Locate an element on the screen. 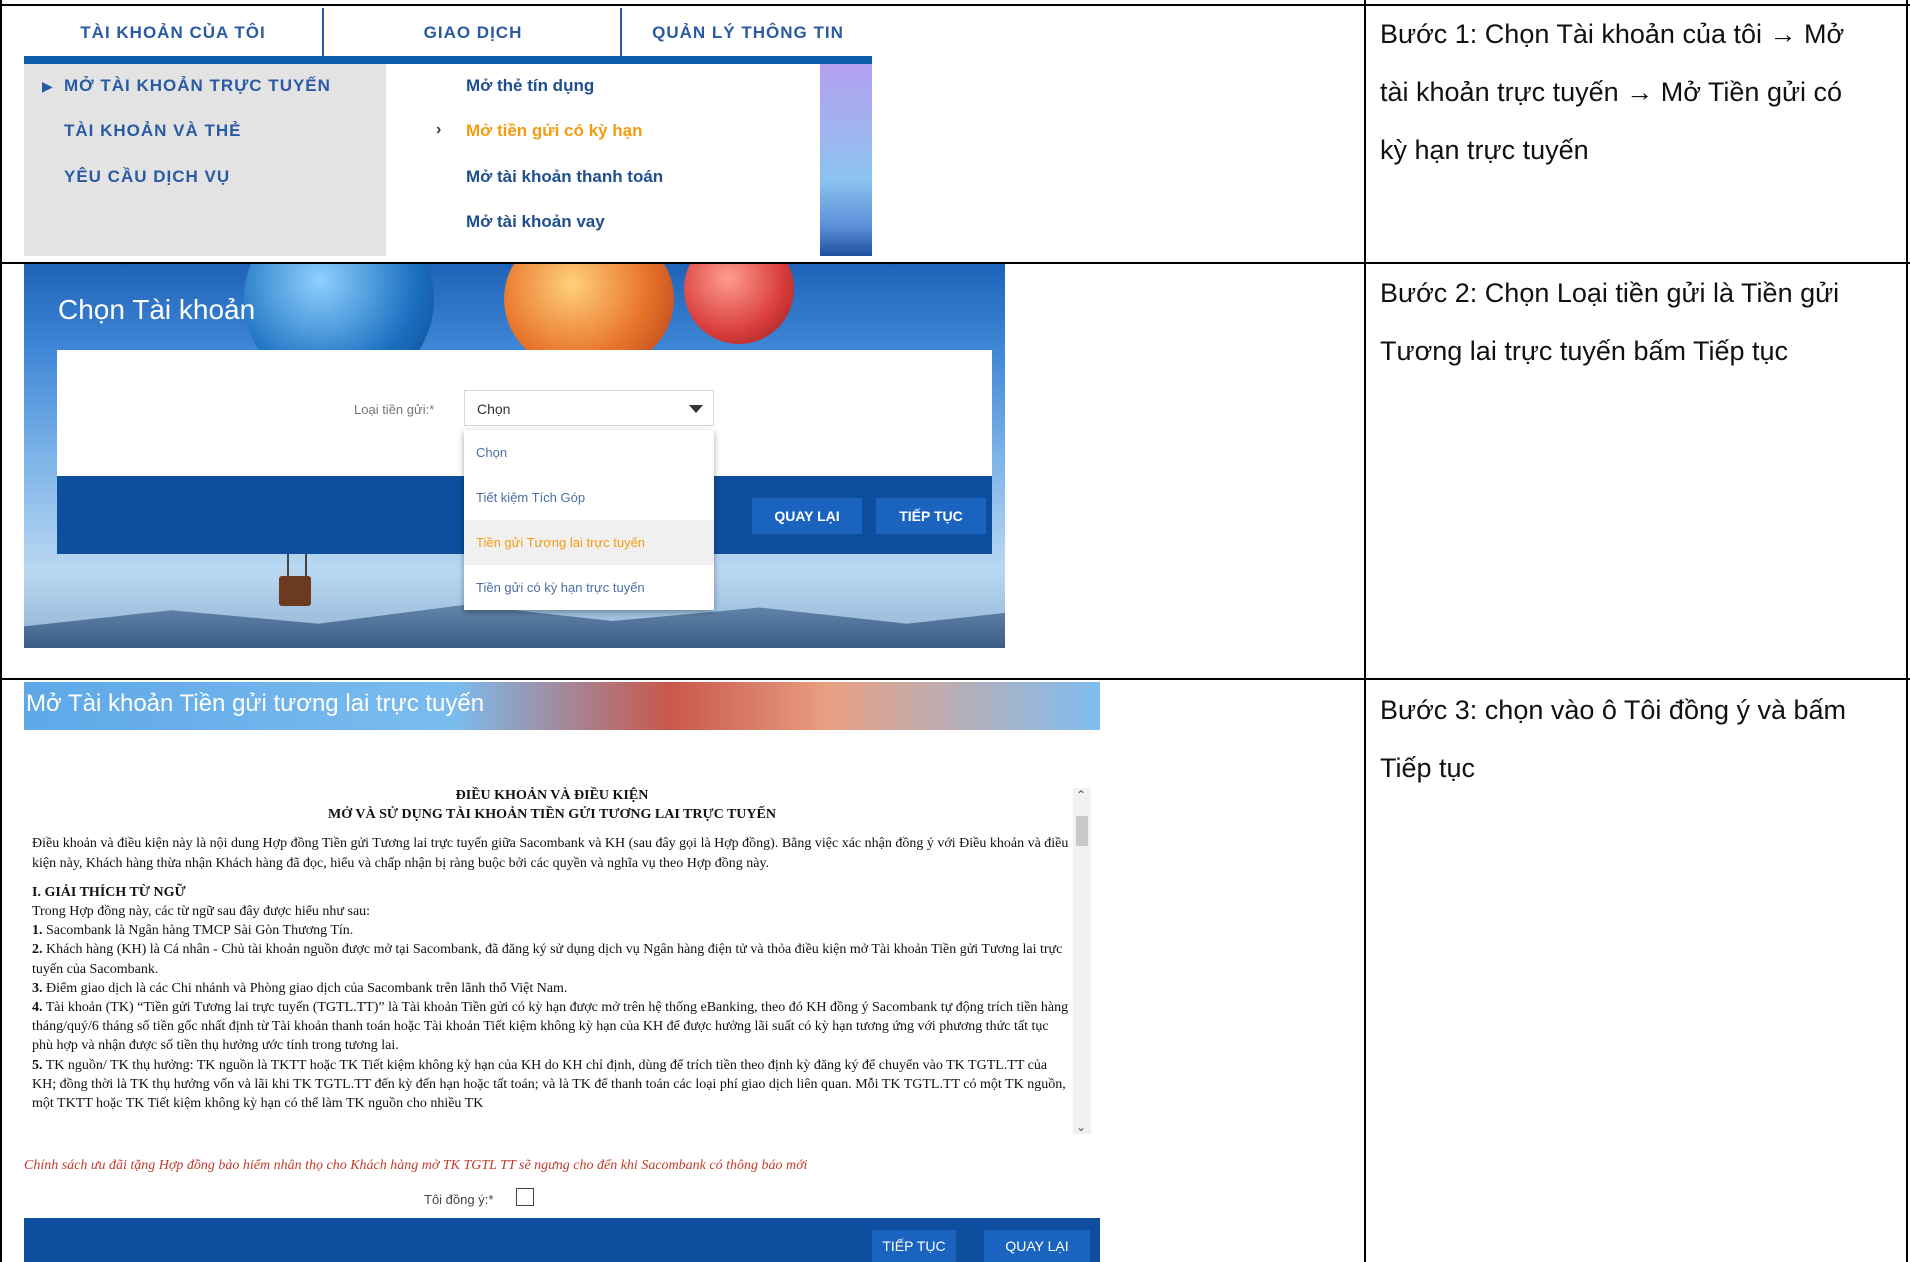 This screenshot has height=1262, width=1910. step-1-line: kỳ hạn trực tuyến is located at coordinates (1484, 150).